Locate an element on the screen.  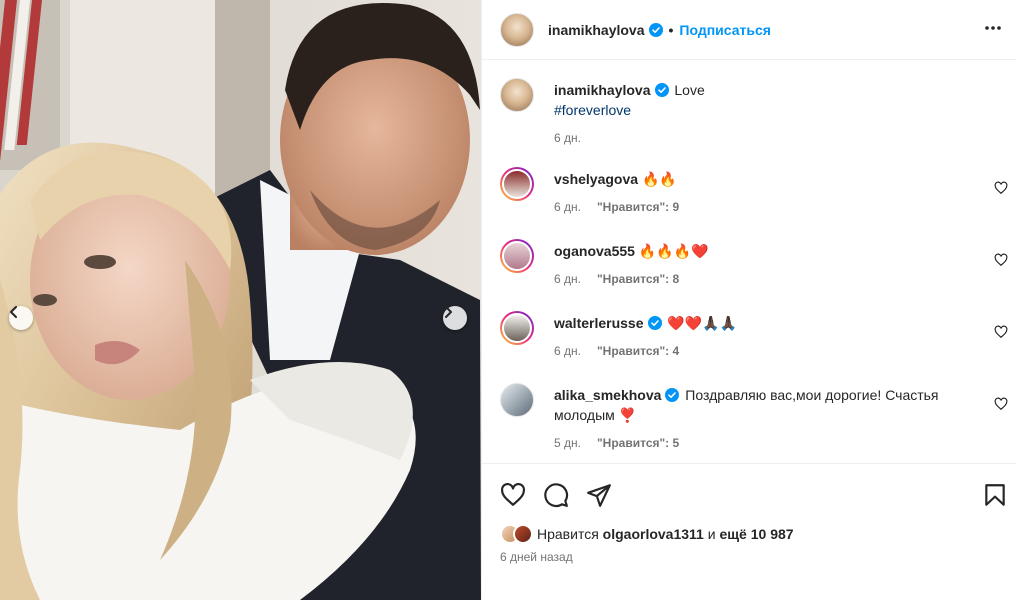
bookmark-icon is located at coordinates (995, 495).